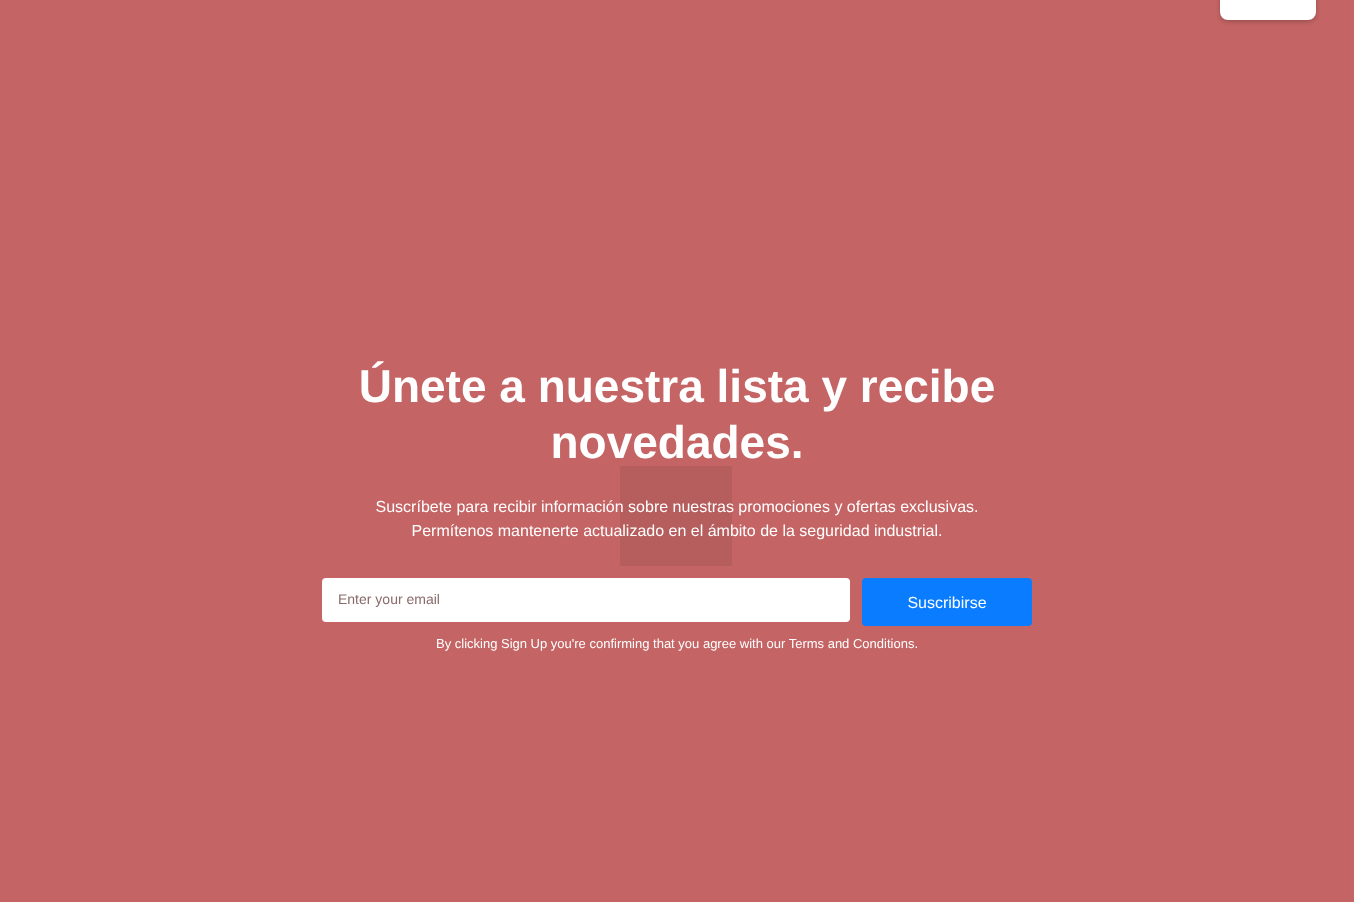 The height and width of the screenshot is (902, 1354). I want to click on heading: Únete a nuestra lista y recibe novedades., so click(677, 414).